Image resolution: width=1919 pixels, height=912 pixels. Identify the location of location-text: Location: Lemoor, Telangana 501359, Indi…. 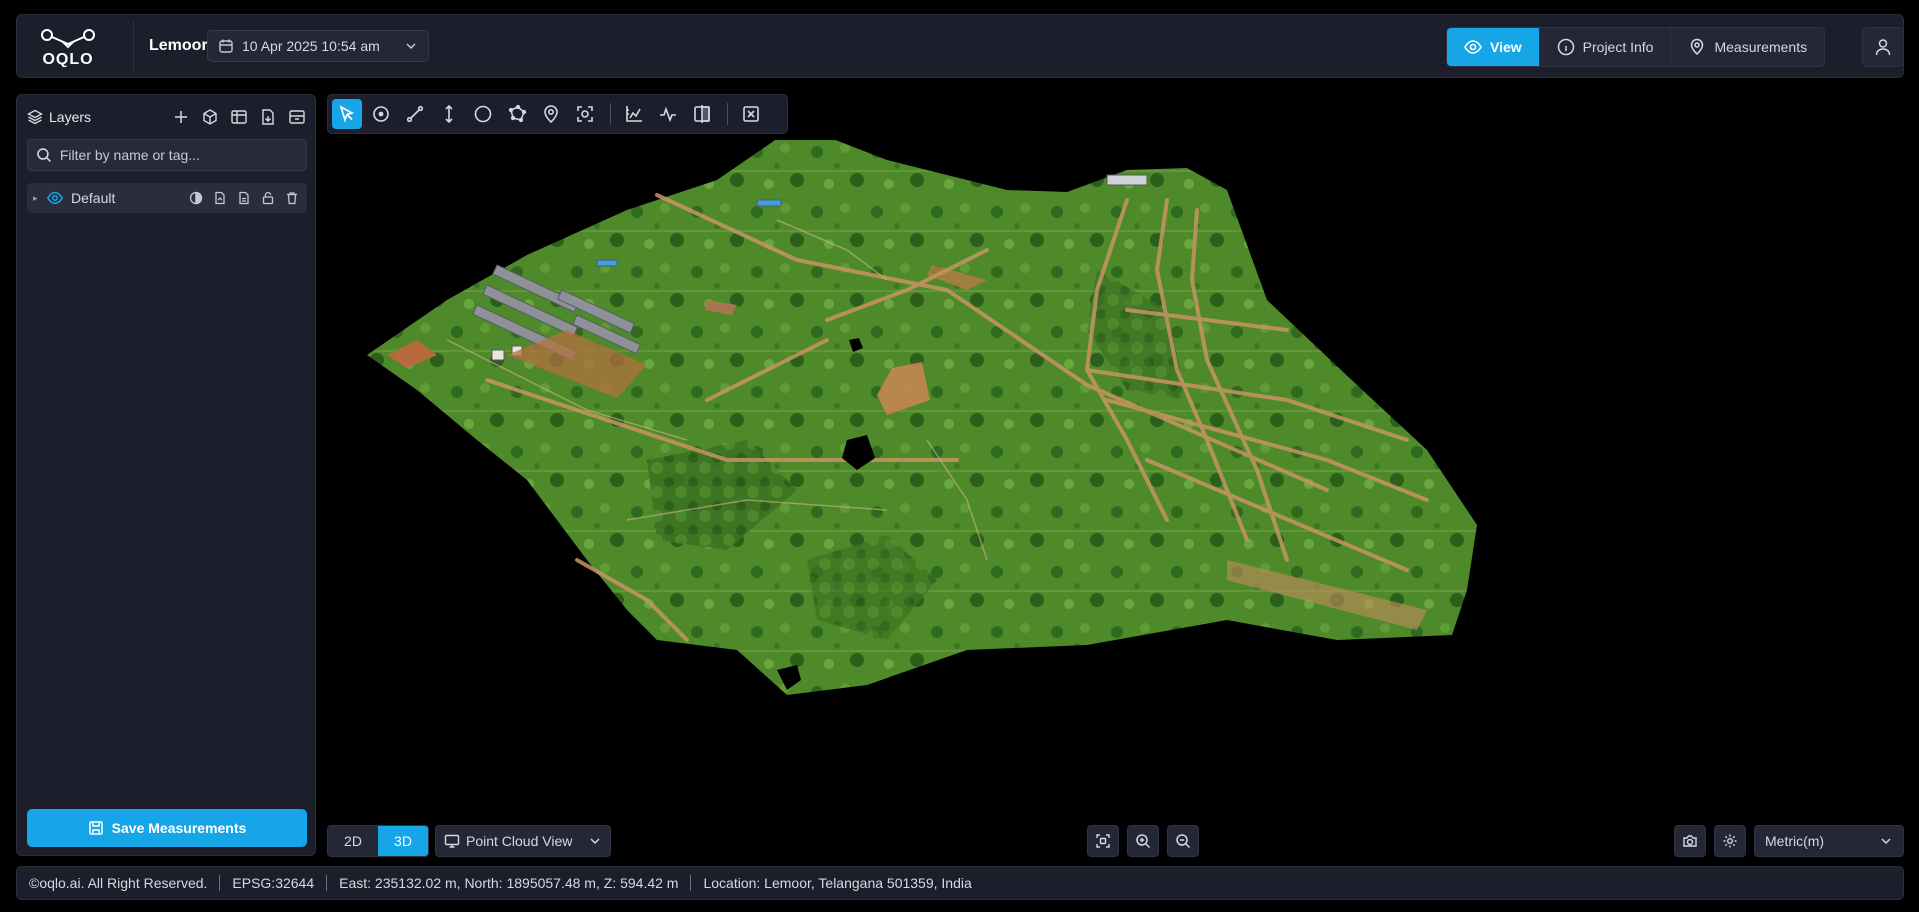
(837, 883).